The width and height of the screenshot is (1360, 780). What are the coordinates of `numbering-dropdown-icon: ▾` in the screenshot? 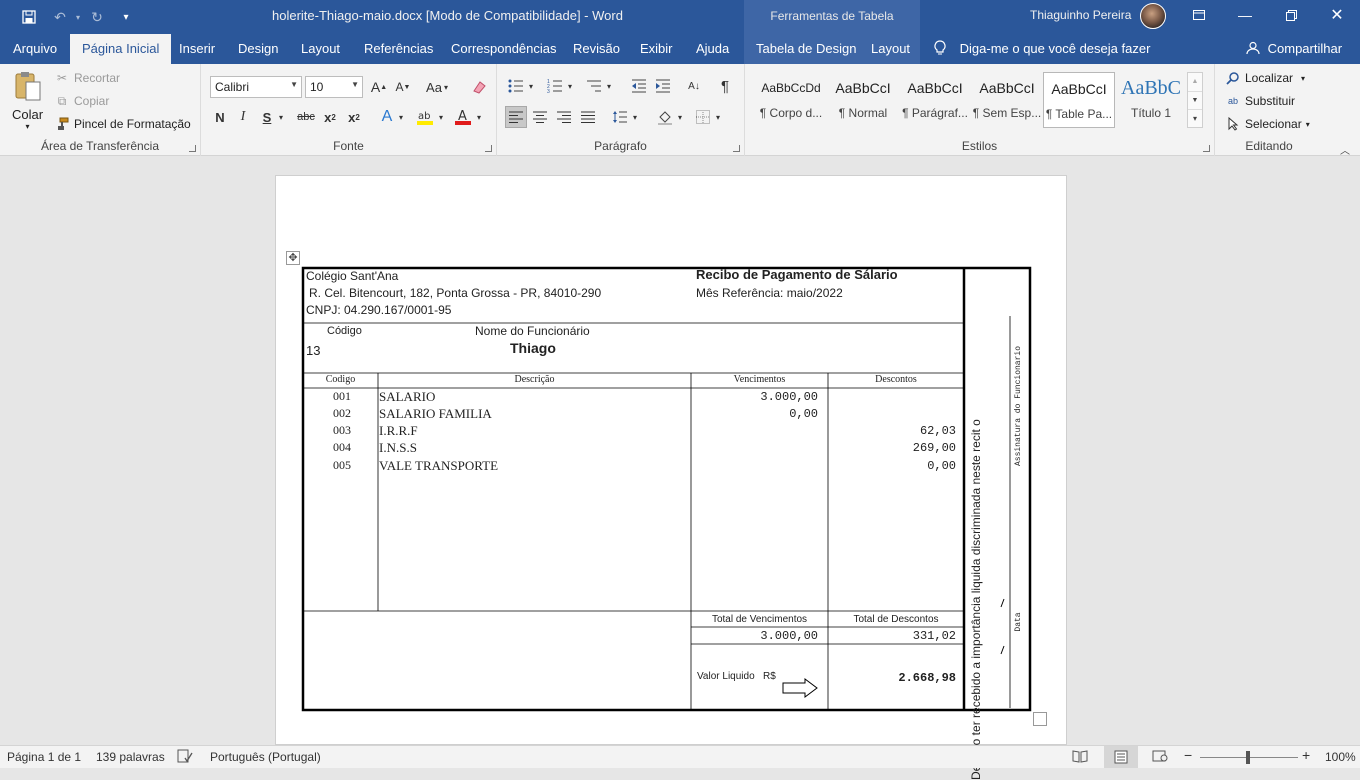 It's located at (570, 86).